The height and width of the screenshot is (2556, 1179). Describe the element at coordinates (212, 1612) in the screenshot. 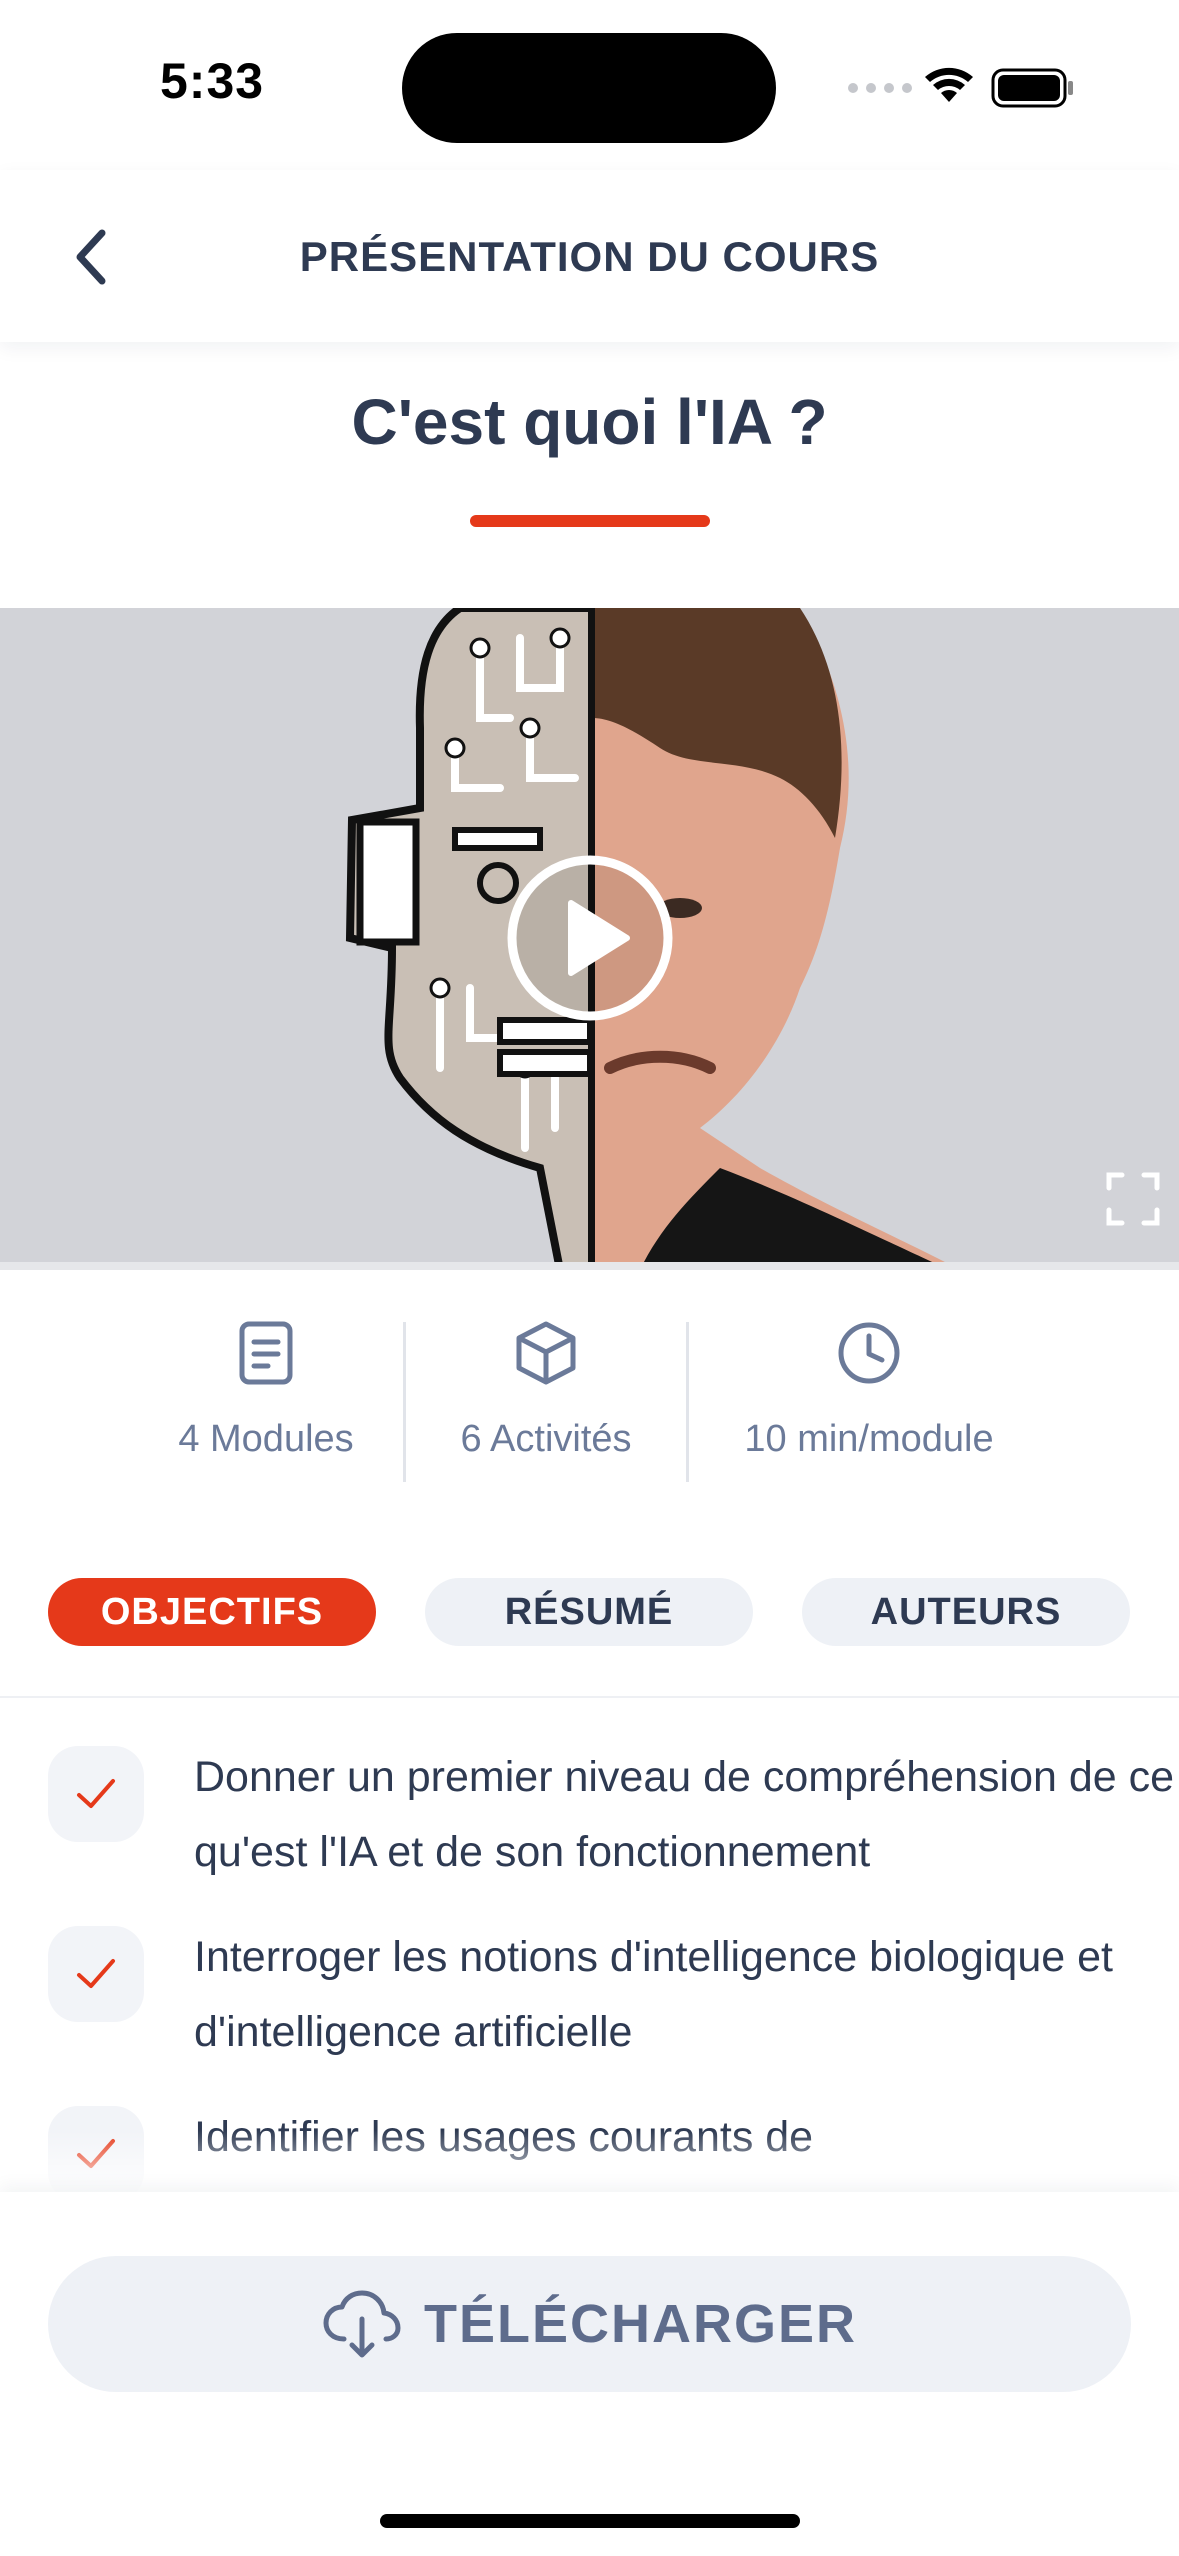

I see `tab-objectifs: OBJECTIFS` at that location.